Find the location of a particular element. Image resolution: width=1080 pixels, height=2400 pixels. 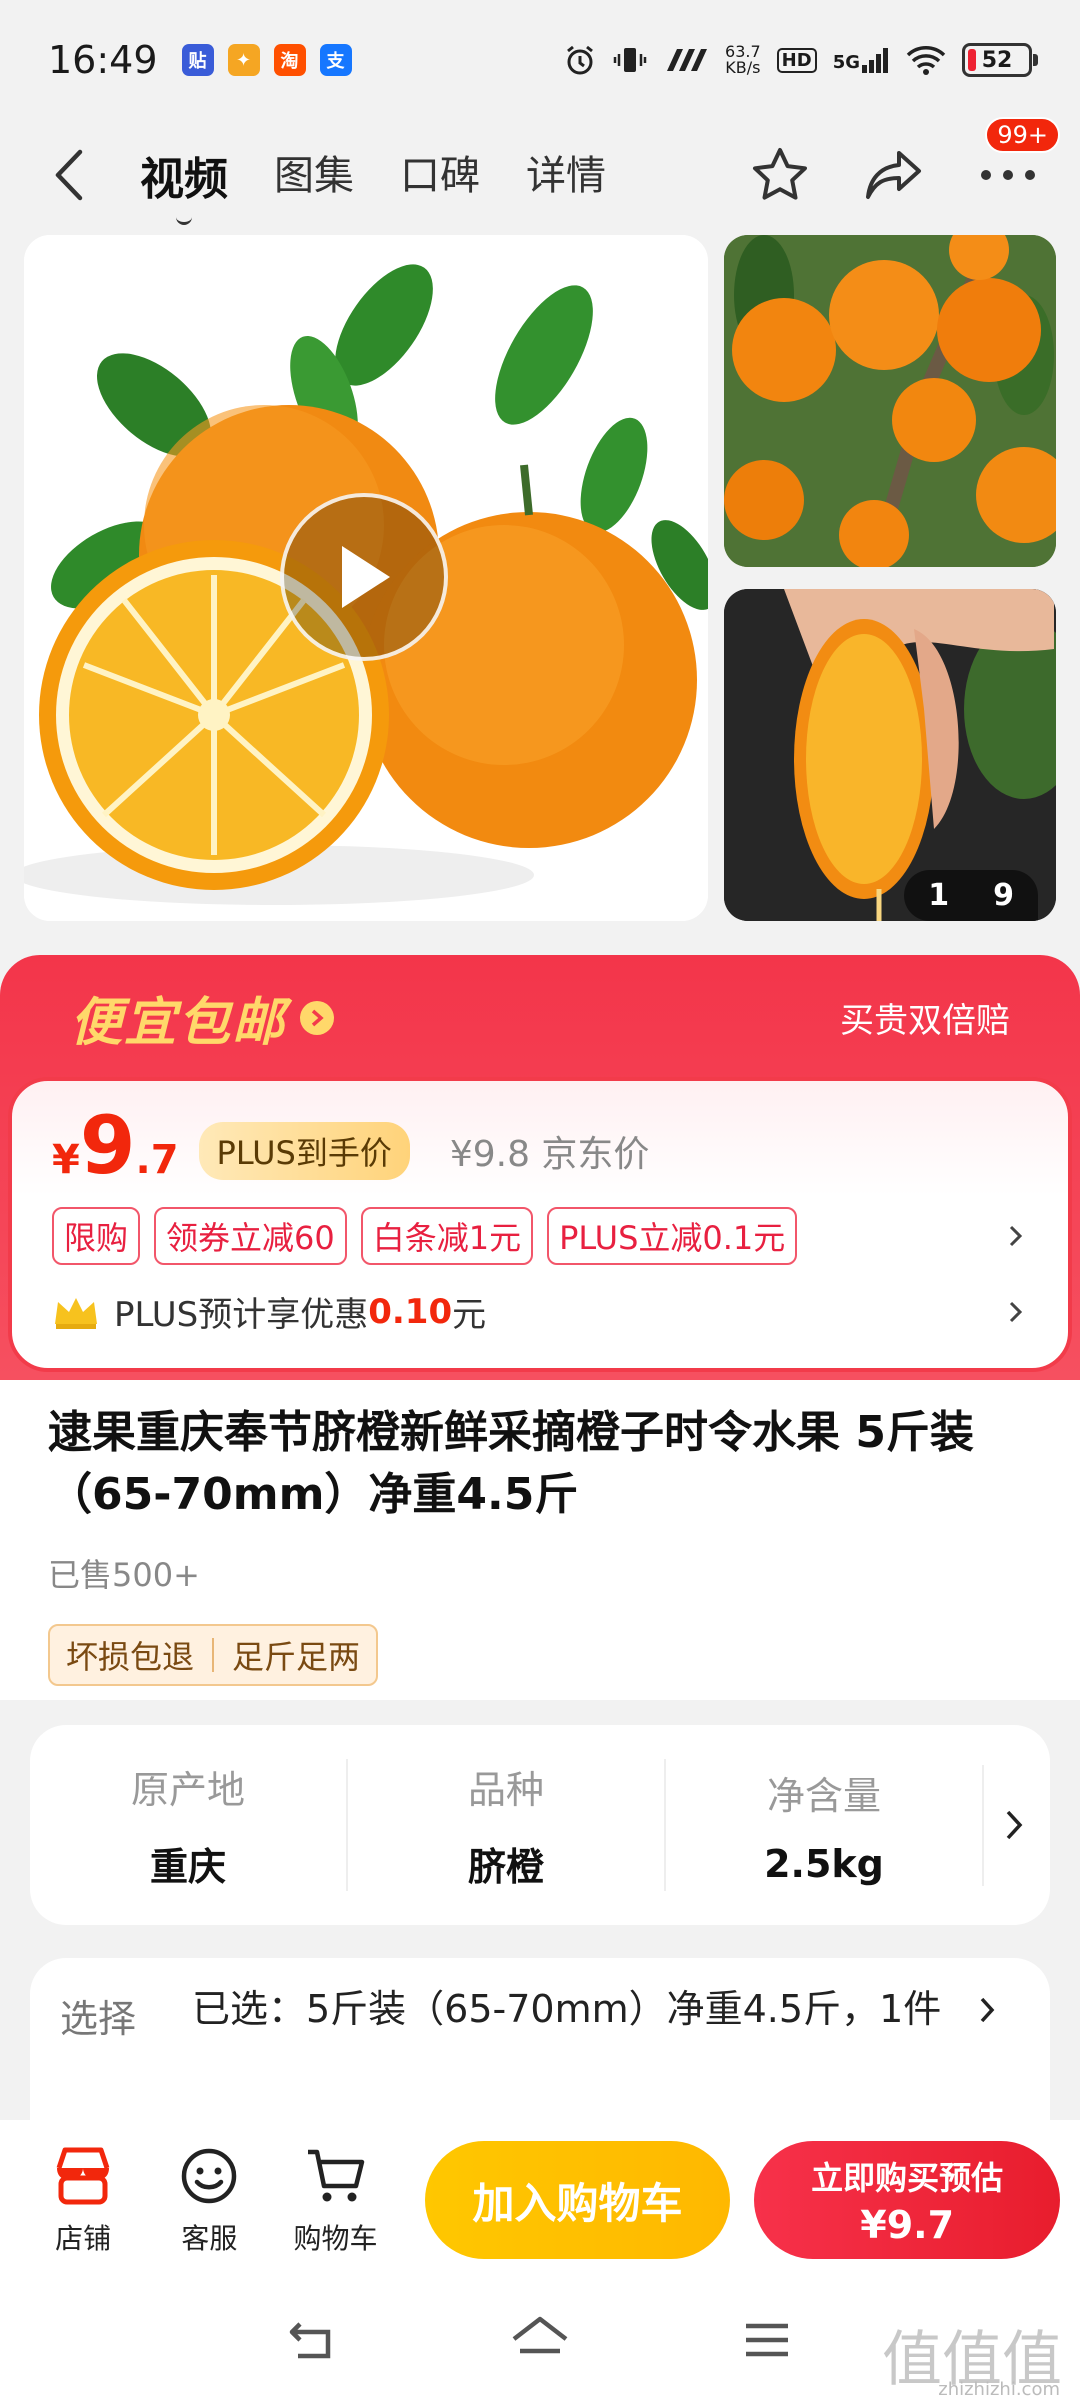

plus-discount-amount: 0.10 is located at coordinates (410, 1311).